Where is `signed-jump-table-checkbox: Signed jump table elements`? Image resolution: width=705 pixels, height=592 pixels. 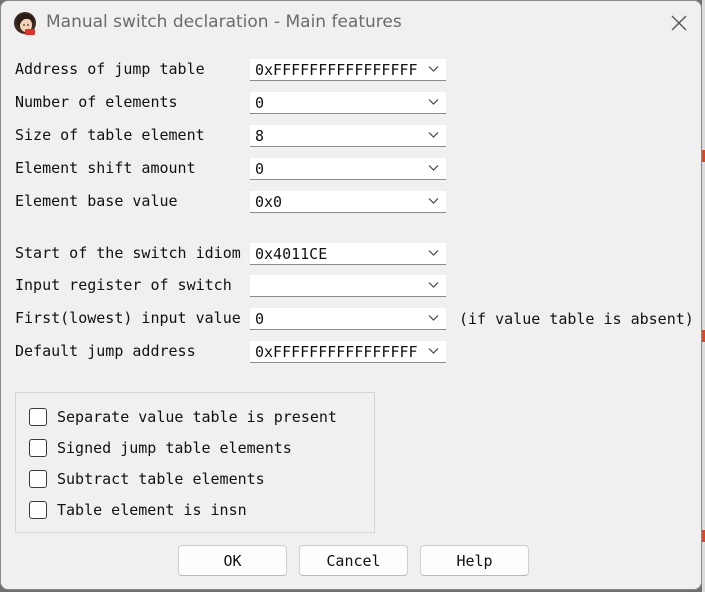
signed-jump-table-checkbox: Signed jump table elements is located at coordinates (160, 448).